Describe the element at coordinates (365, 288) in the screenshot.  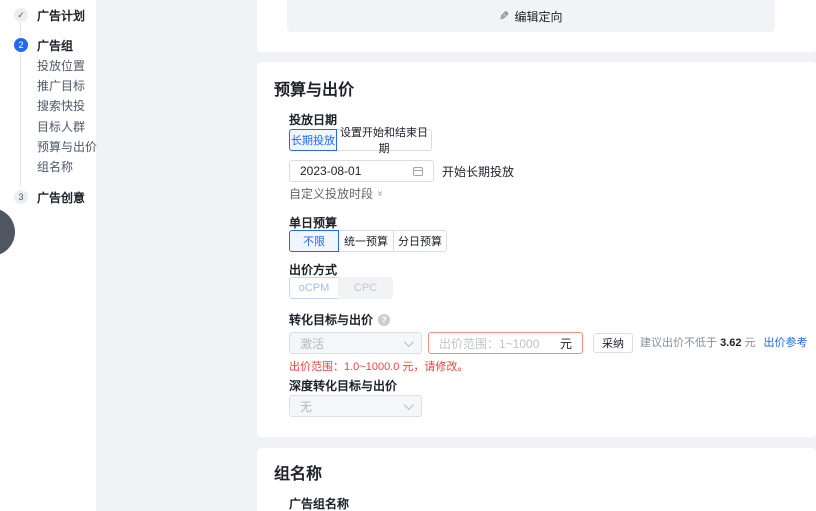
I see `cpc-option: CPC` at that location.